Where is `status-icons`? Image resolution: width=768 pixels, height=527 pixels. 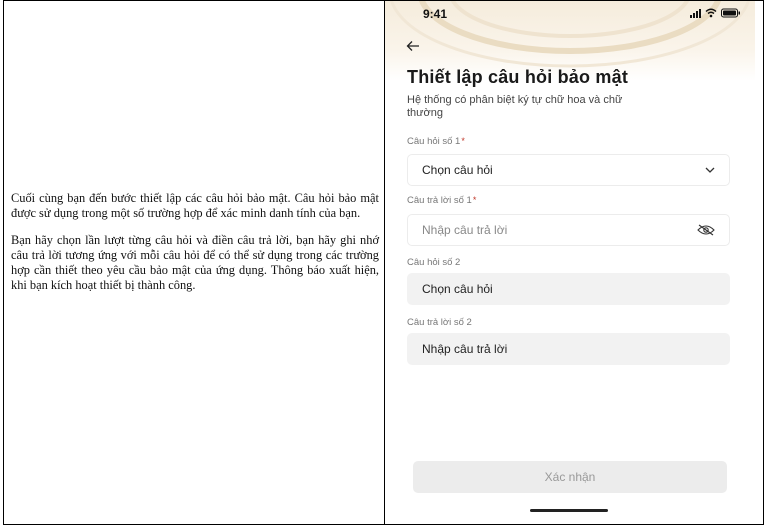 status-icons is located at coordinates (715, 13).